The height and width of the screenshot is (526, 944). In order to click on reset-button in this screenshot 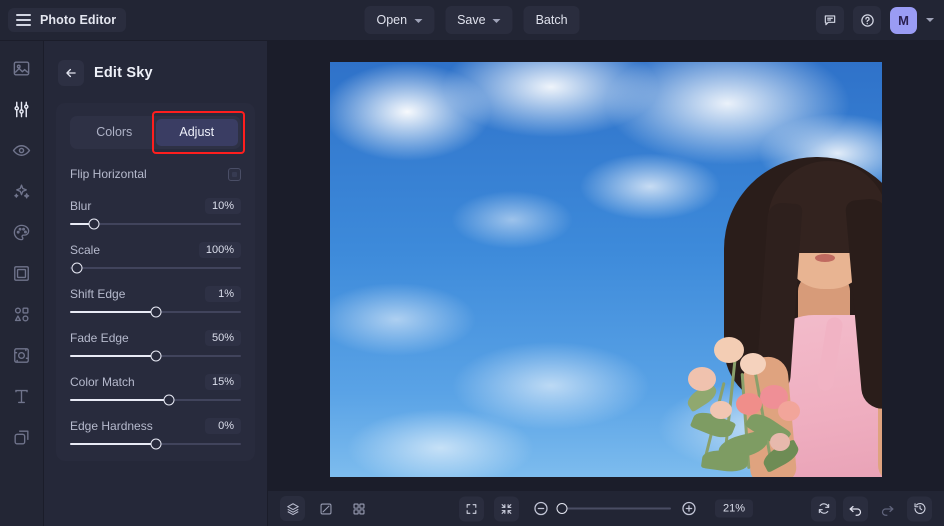, I will do `click(823, 508)`.